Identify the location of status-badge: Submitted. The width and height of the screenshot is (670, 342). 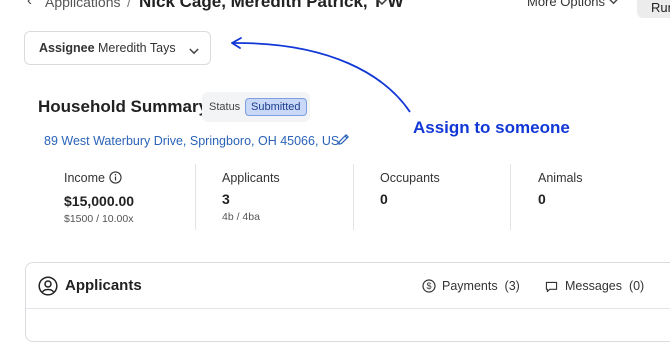
(276, 107).